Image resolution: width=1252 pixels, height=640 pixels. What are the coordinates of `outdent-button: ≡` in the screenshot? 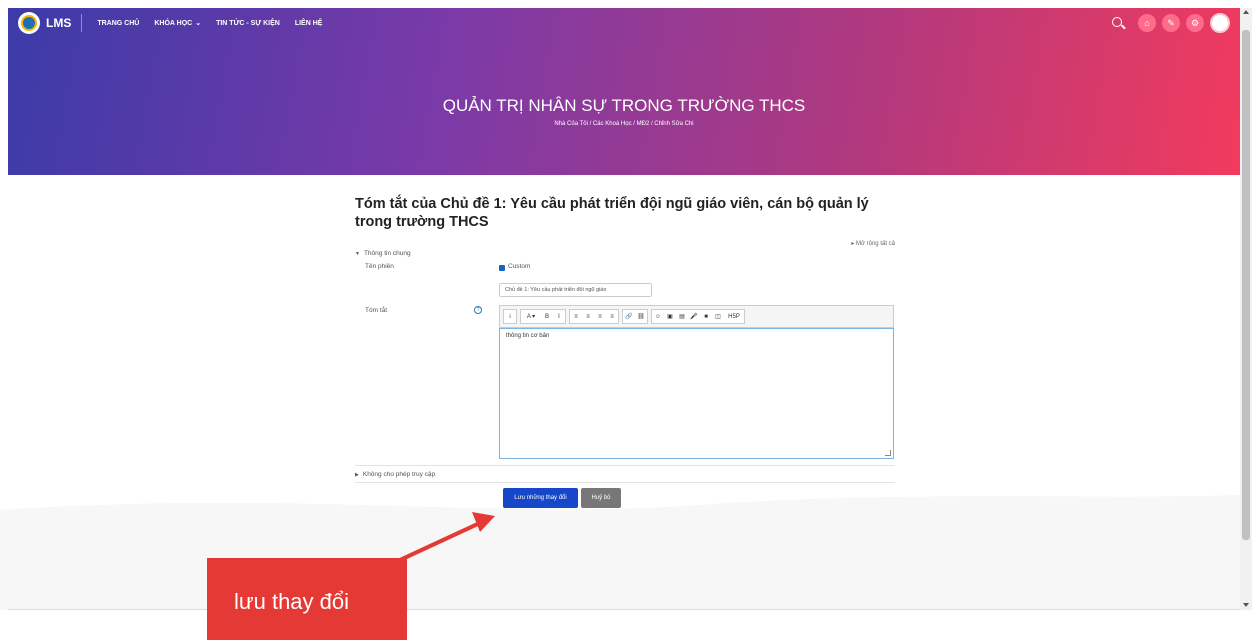 It's located at (600, 316).